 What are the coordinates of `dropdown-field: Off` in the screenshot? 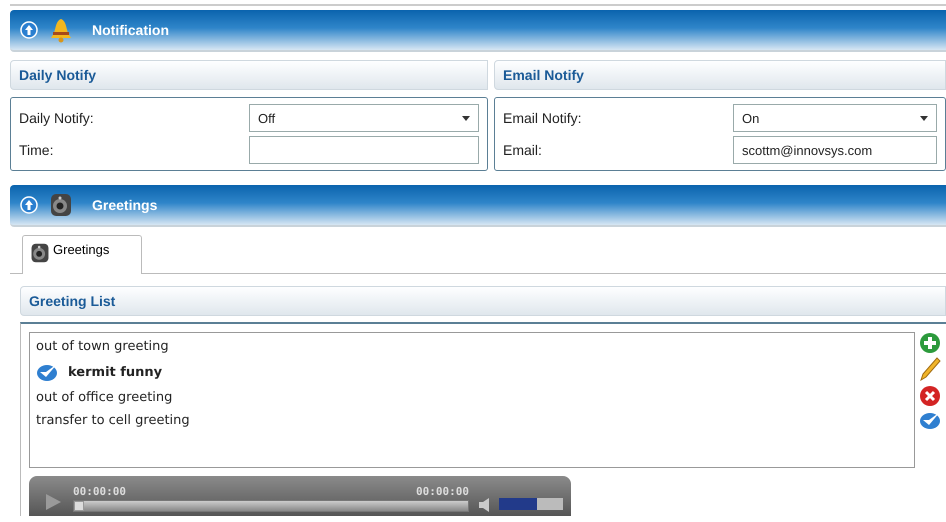 It's located at (364, 118).